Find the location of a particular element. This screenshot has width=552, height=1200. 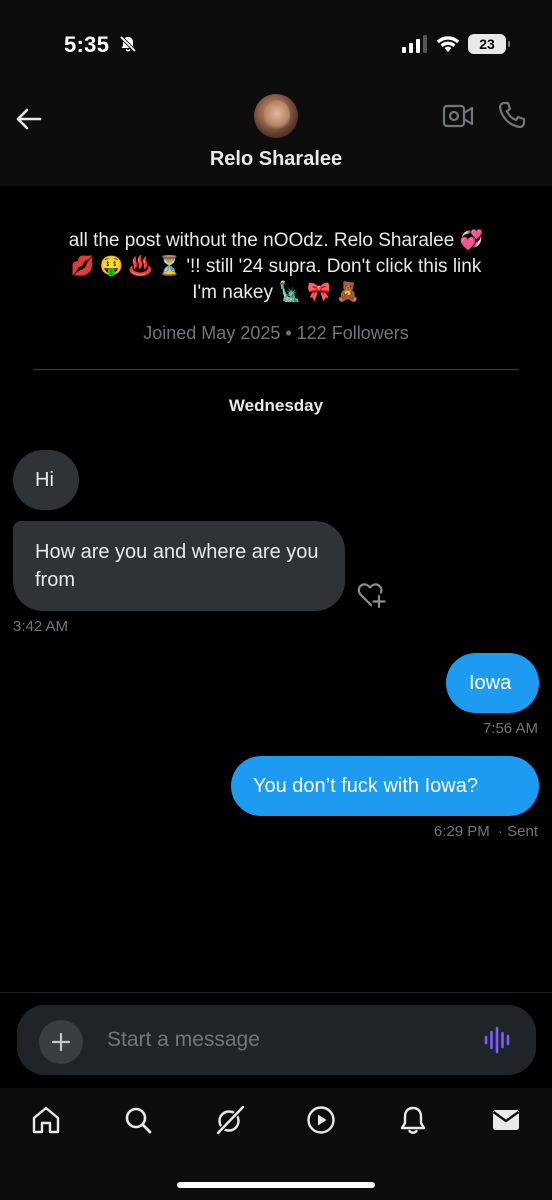

status-icons: 23 is located at coordinates (456, 44).